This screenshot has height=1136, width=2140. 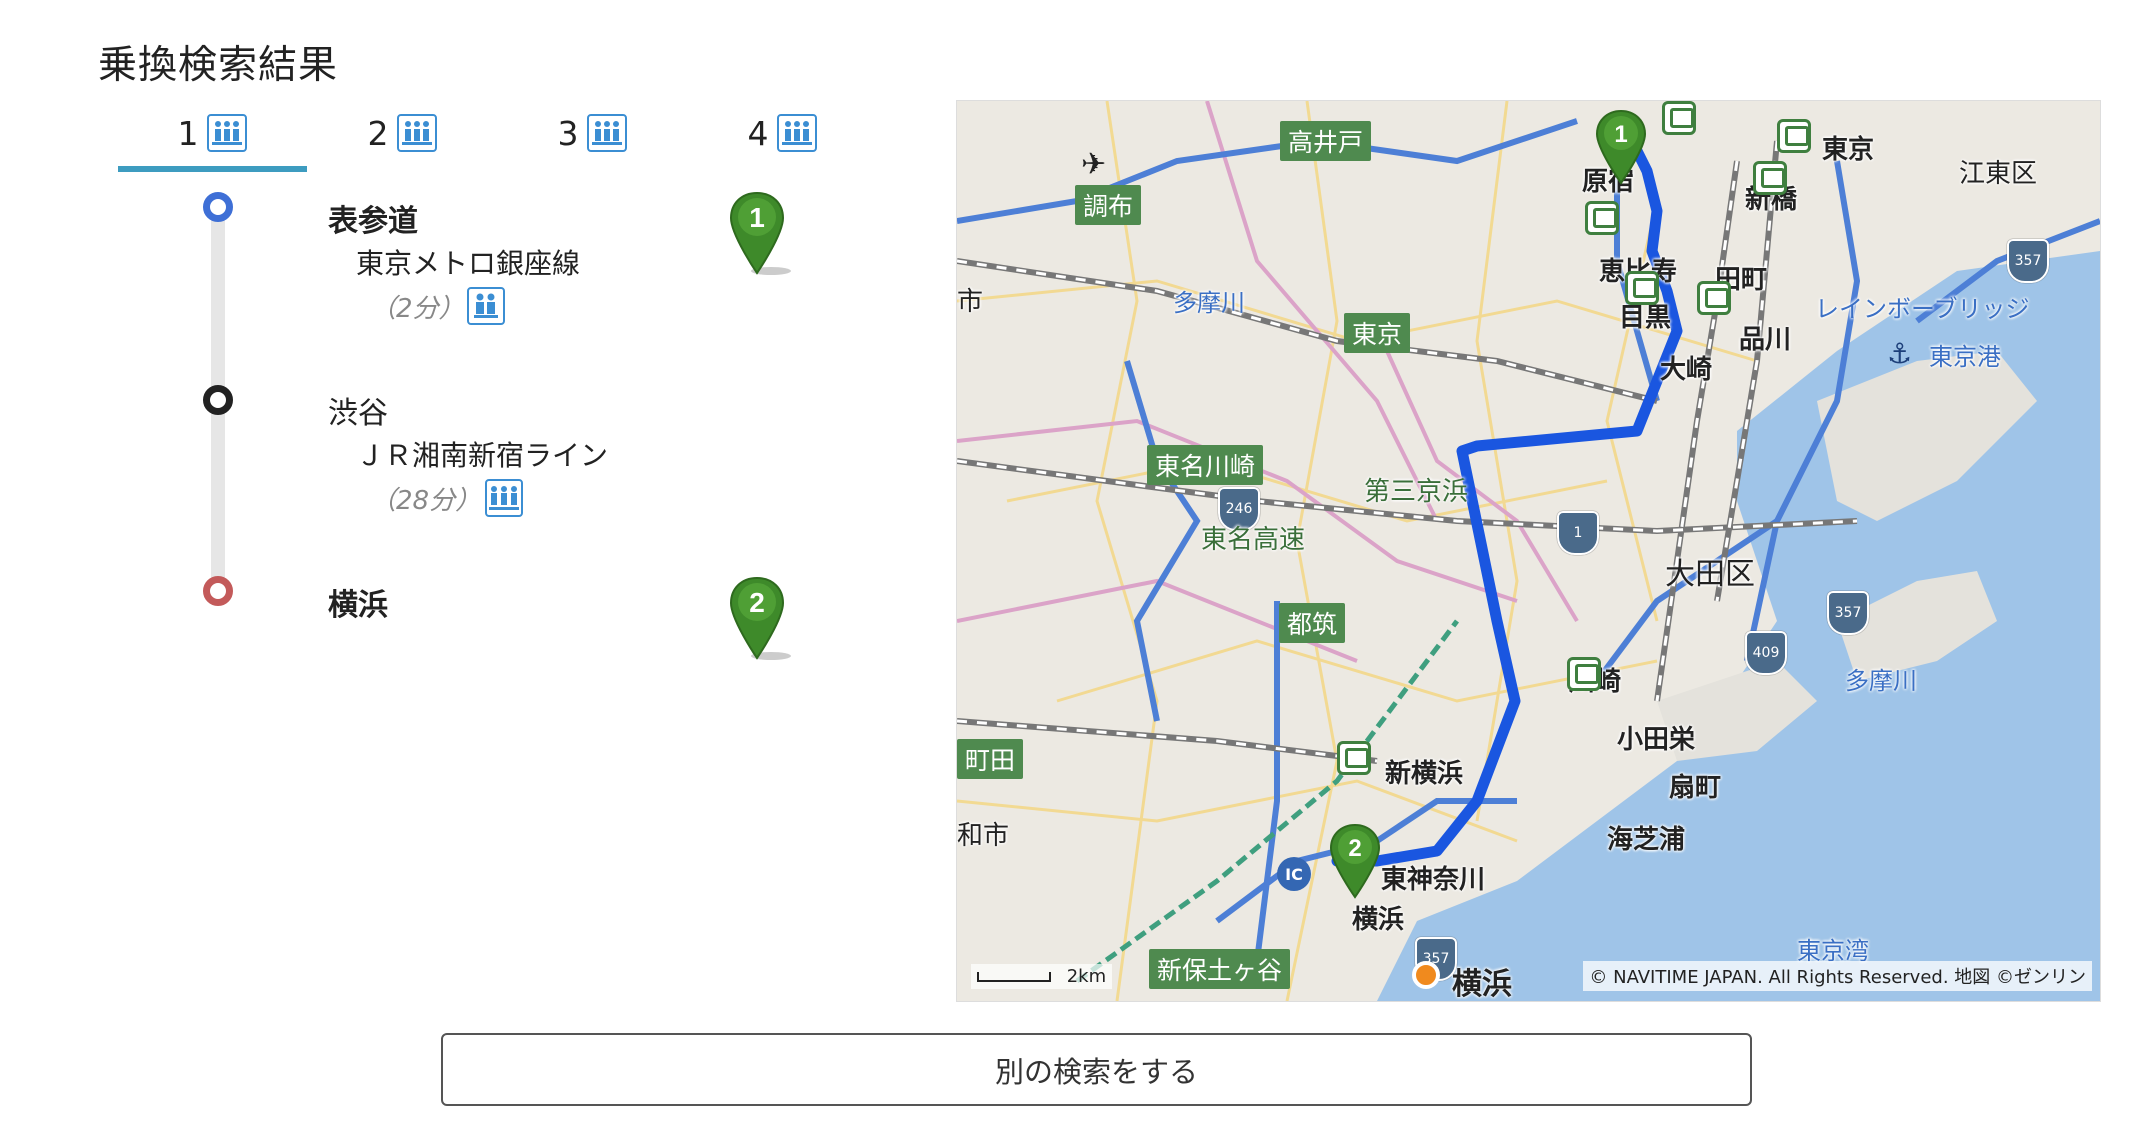 What do you see at coordinates (218, 65) in the screenshot?
I see `page-title: 乗換検索結果` at bounding box center [218, 65].